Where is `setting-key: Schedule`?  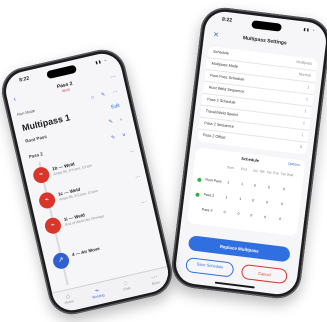
setting-key: Schedule is located at coordinates (221, 52).